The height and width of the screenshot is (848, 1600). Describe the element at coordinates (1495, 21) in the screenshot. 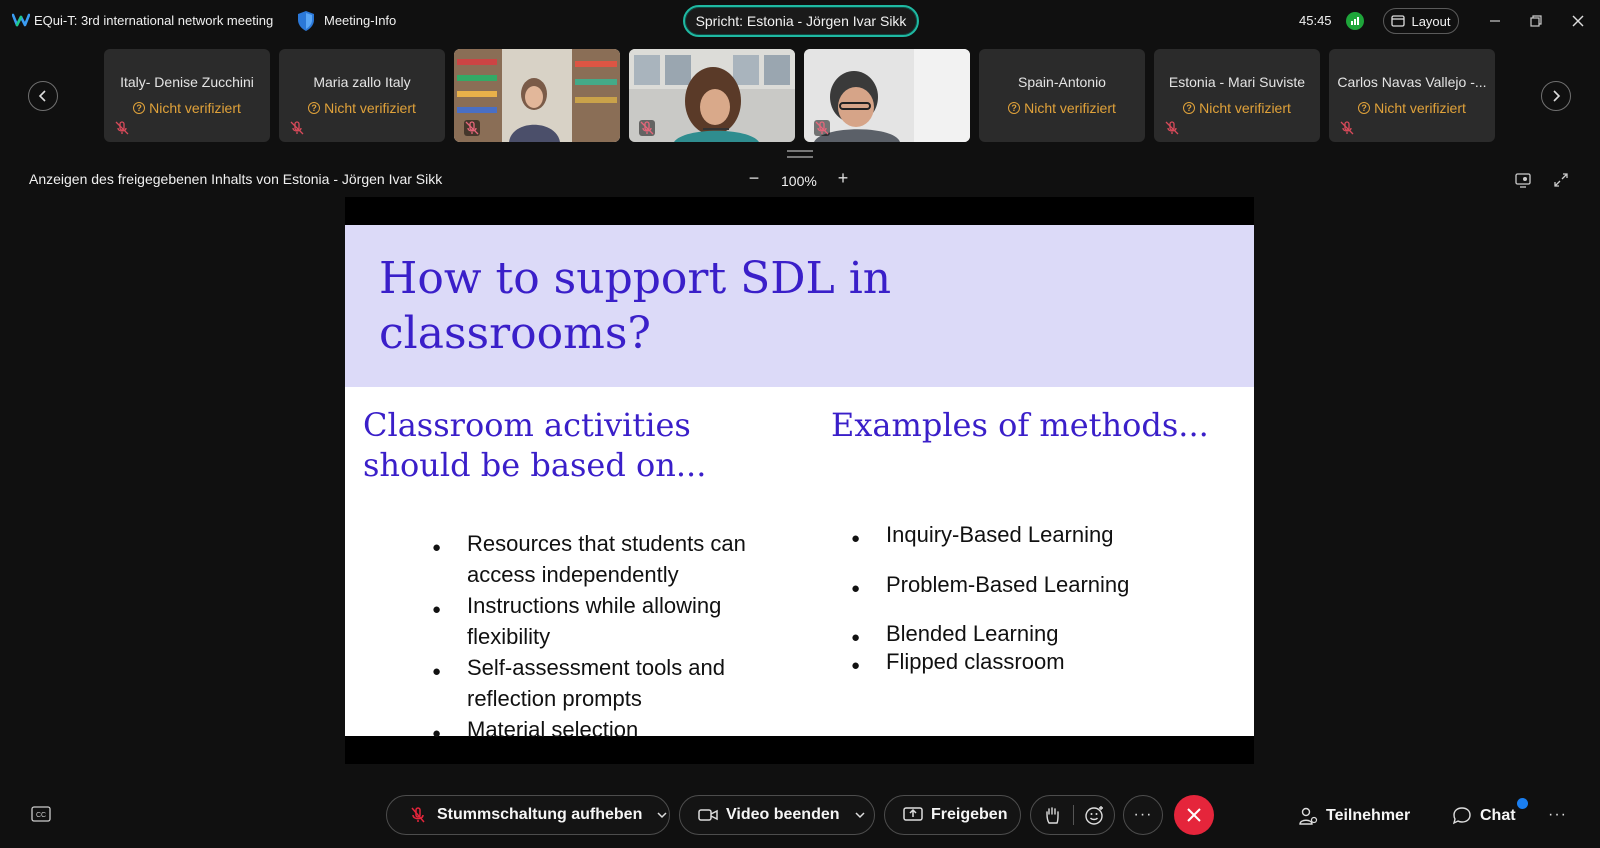

I see `minimize-button` at that location.